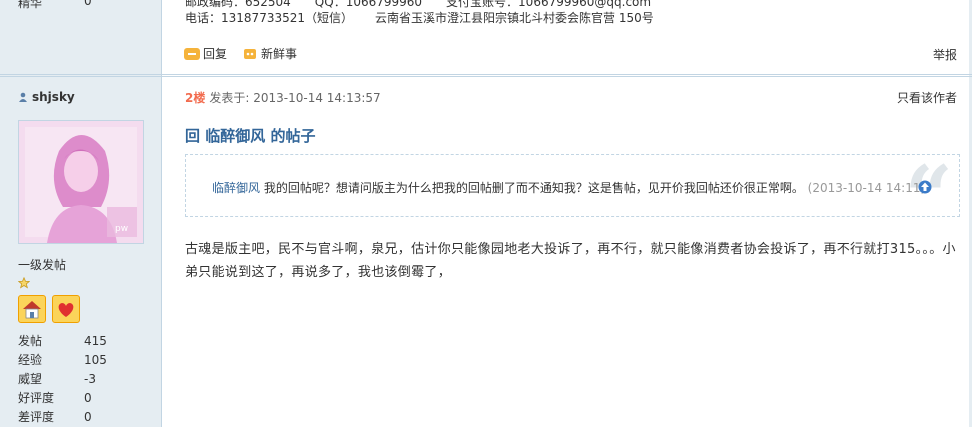 The image size is (972, 427). Describe the element at coordinates (42, 265) in the screenshot. I see `author-rank: 一级发帖` at that location.